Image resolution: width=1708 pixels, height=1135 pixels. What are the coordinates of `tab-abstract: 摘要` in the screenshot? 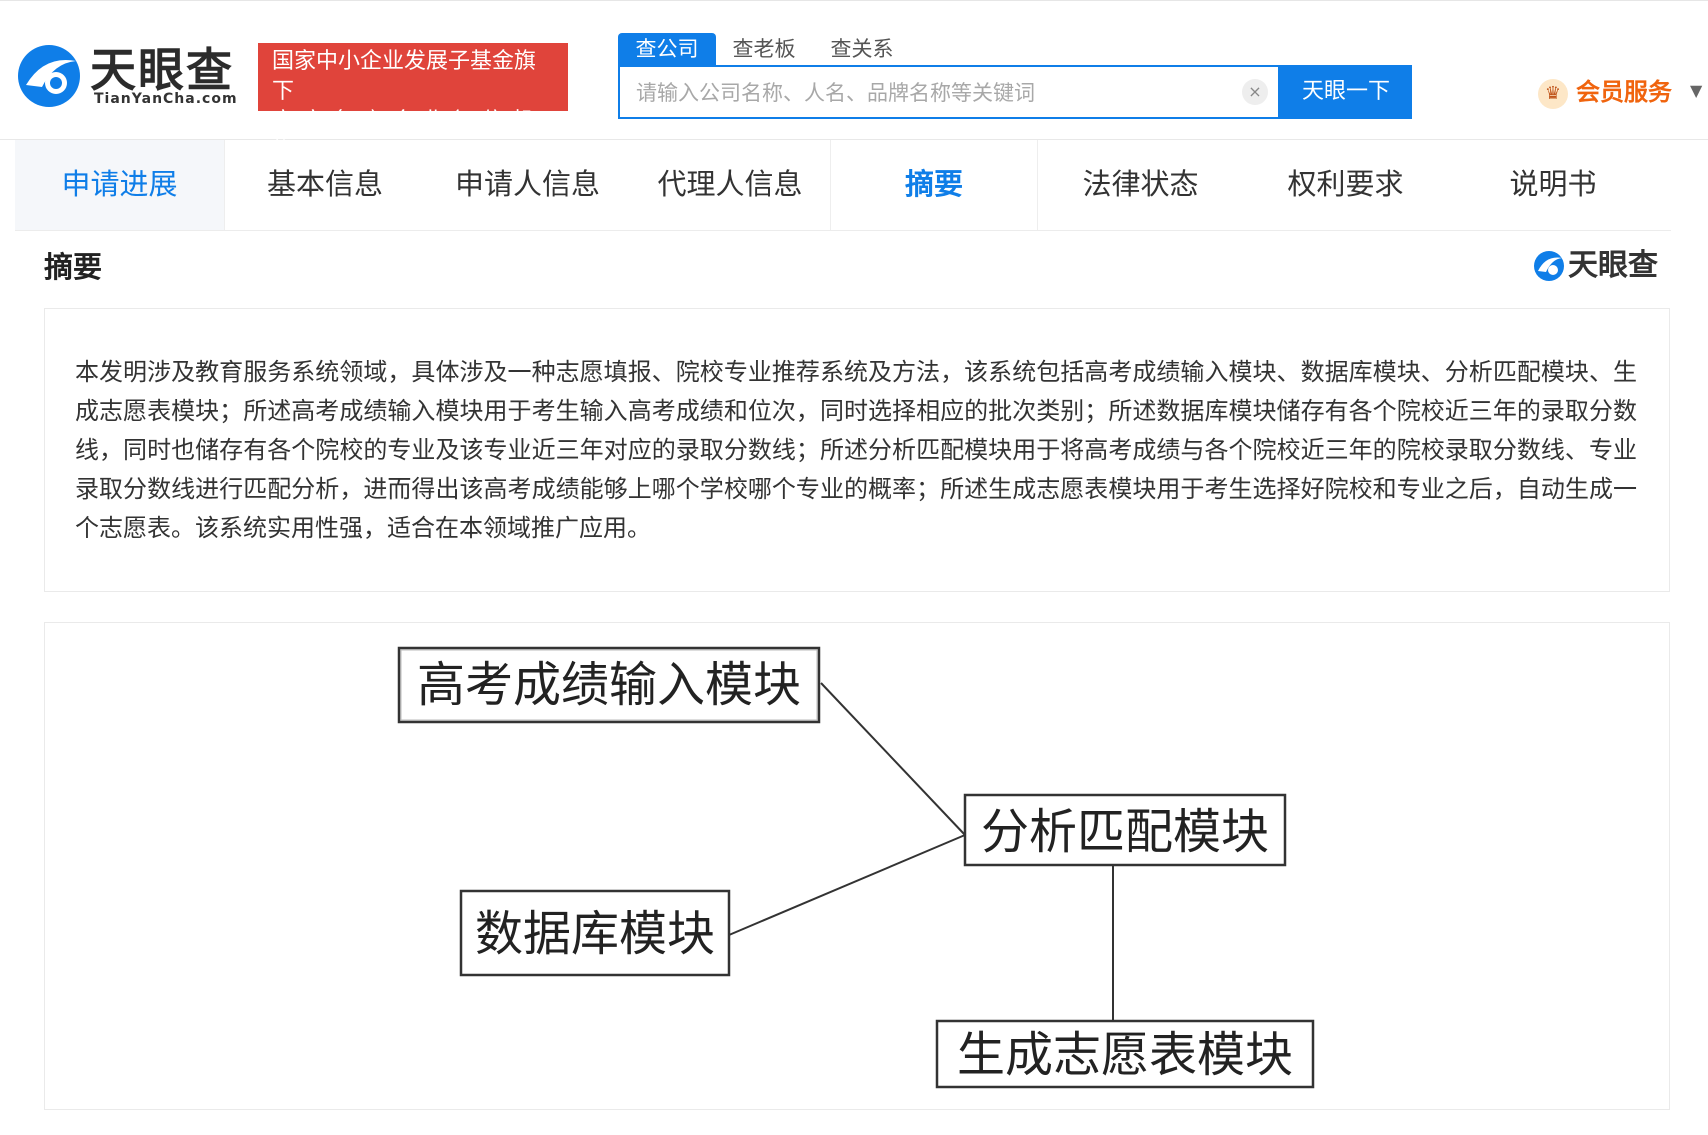 It's located at (934, 185).